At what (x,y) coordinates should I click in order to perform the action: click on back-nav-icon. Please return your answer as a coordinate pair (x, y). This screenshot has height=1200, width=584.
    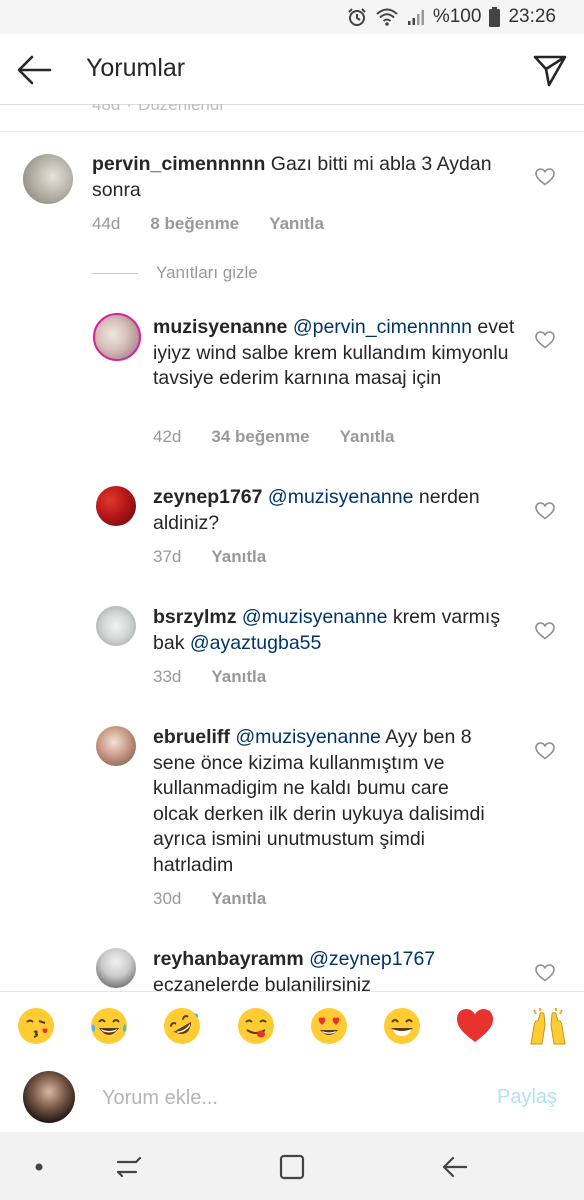
    Looking at the image, I should click on (455, 1167).